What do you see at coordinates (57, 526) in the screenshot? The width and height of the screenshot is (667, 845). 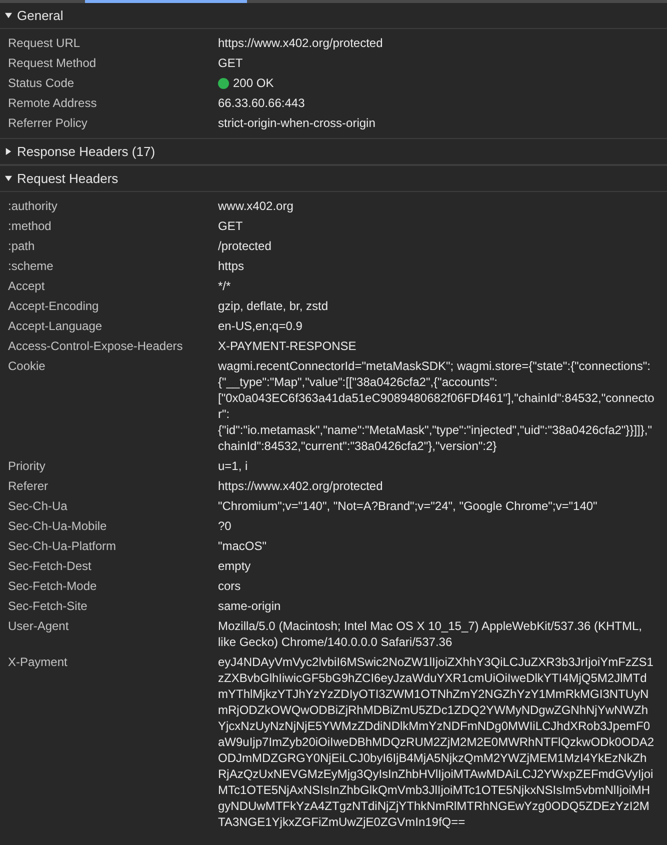 I see `property-name: Sec-Ch-Ua-Mobile` at bounding box center [57, 526].